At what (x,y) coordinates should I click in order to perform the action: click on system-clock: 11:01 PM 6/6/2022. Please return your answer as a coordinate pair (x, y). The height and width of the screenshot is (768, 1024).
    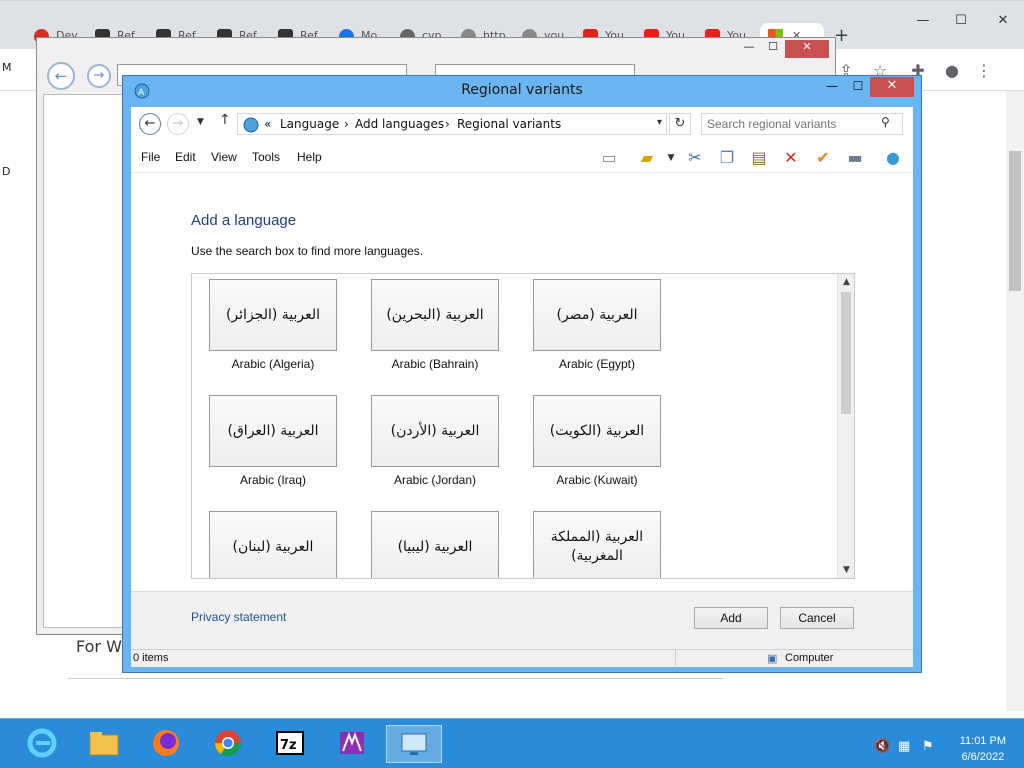
    Looking at the image, I should click on (983, 749).